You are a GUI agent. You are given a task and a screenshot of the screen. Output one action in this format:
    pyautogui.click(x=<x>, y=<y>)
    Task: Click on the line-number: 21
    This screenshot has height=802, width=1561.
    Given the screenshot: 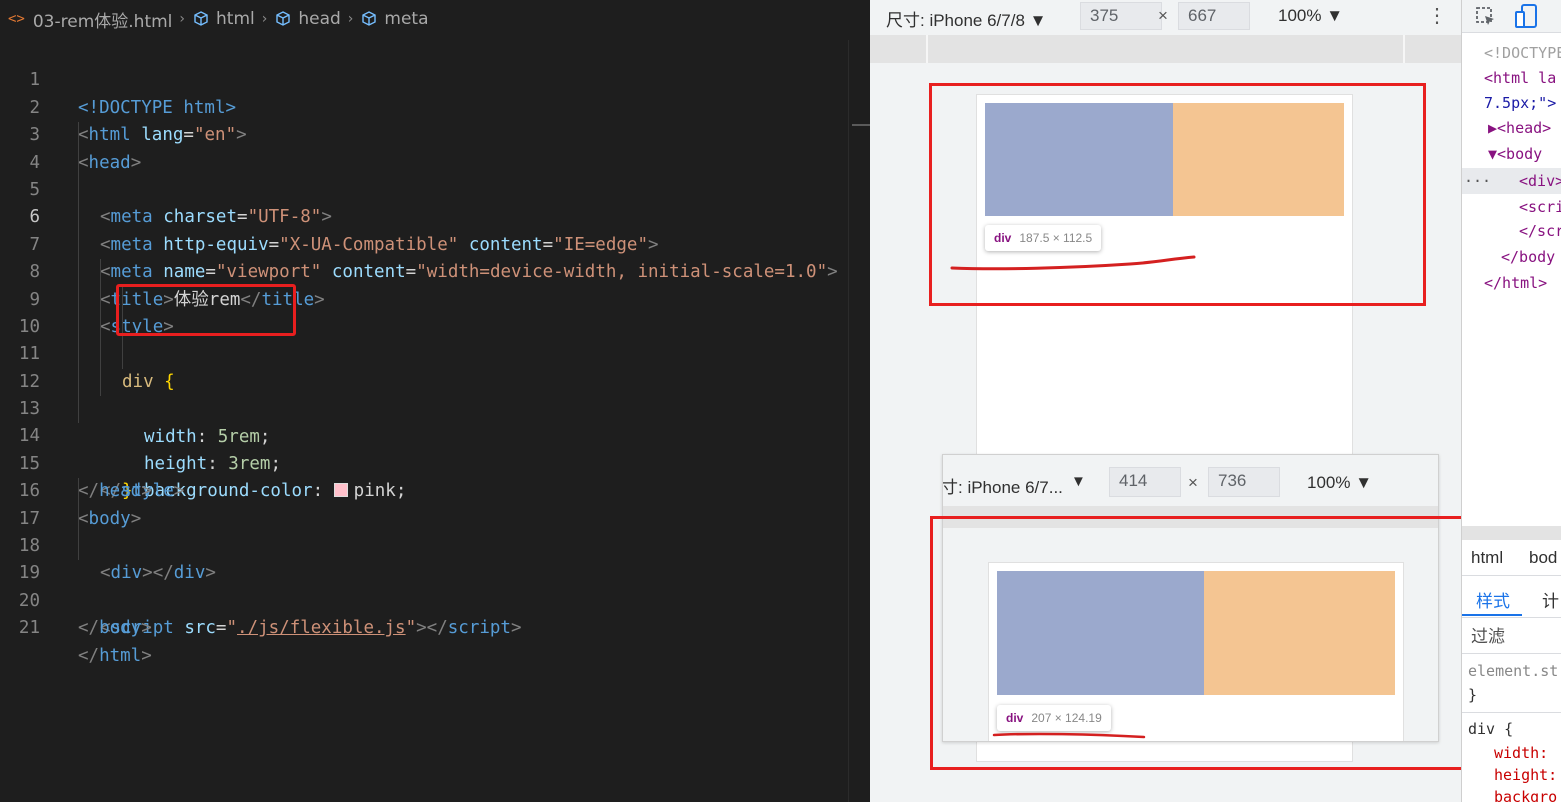 What is the action you would take?
    pyautogui.click(x=29, y=628)
    